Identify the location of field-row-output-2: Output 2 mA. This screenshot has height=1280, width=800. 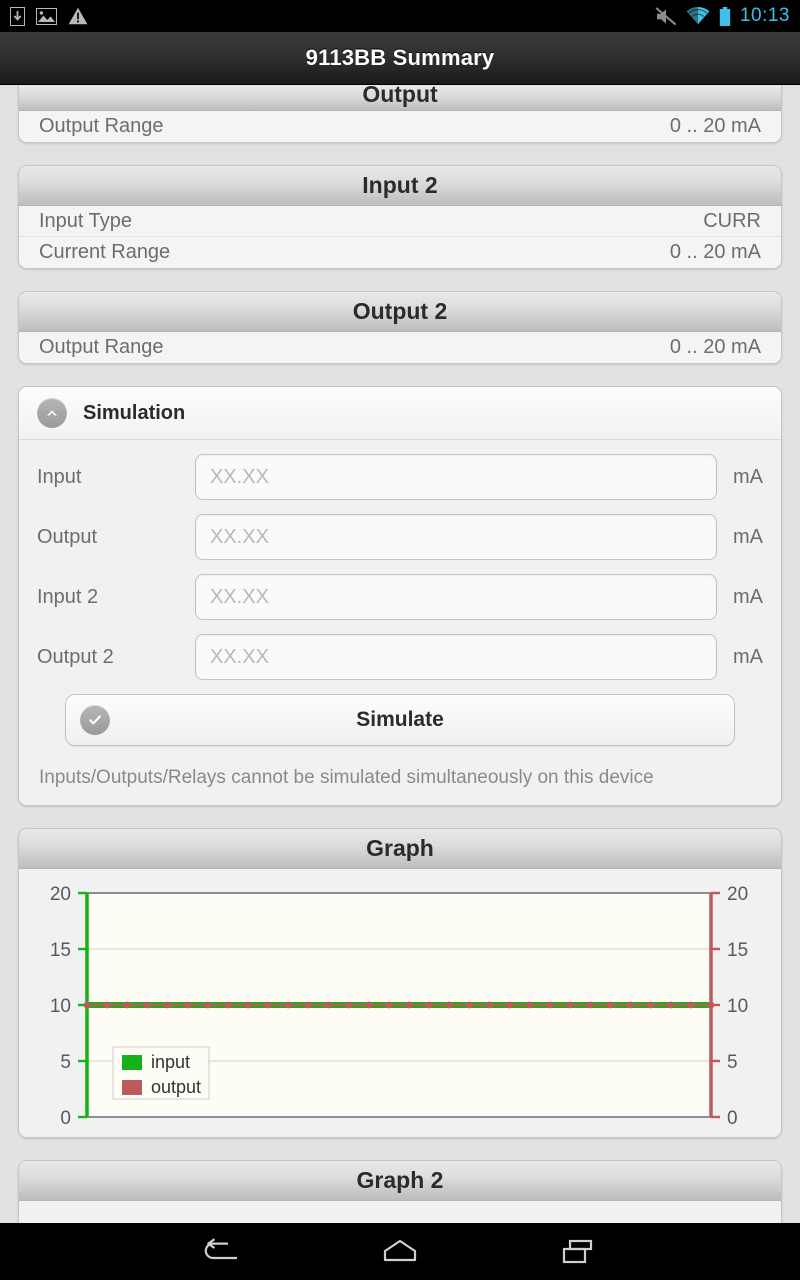
(400, 657).